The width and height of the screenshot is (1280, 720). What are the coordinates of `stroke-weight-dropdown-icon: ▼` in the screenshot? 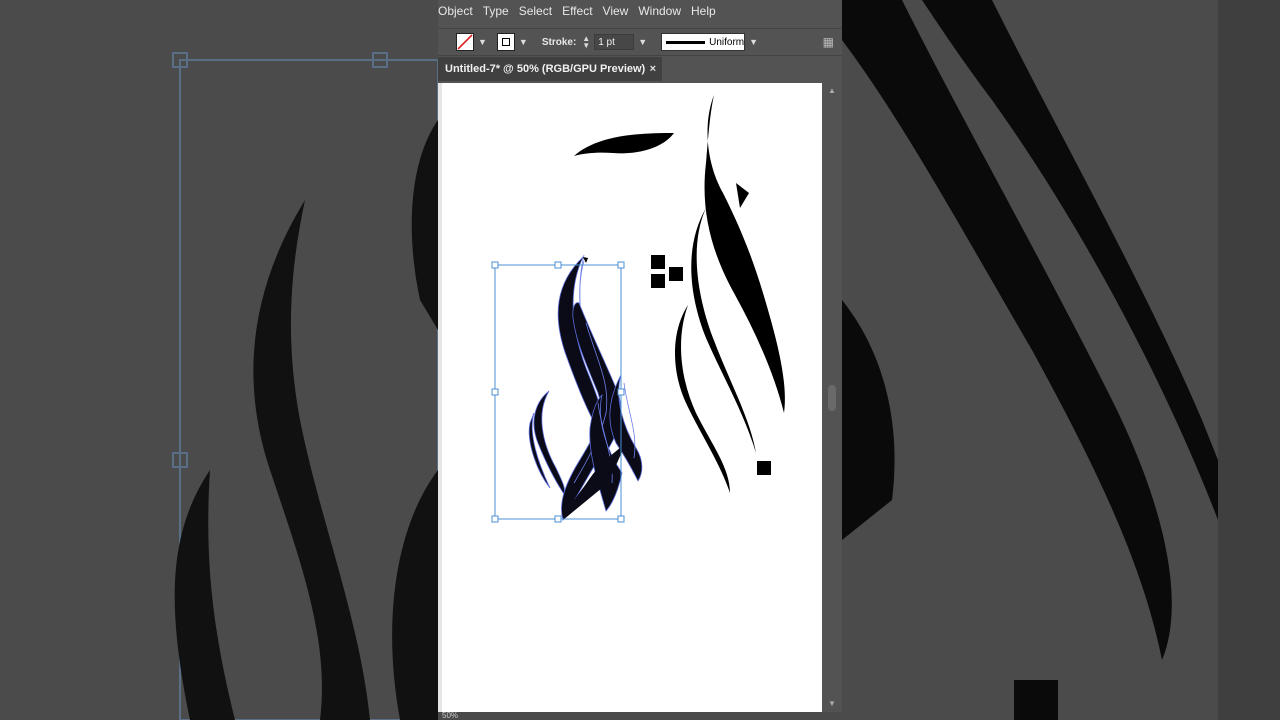 It's located at (642, 42).